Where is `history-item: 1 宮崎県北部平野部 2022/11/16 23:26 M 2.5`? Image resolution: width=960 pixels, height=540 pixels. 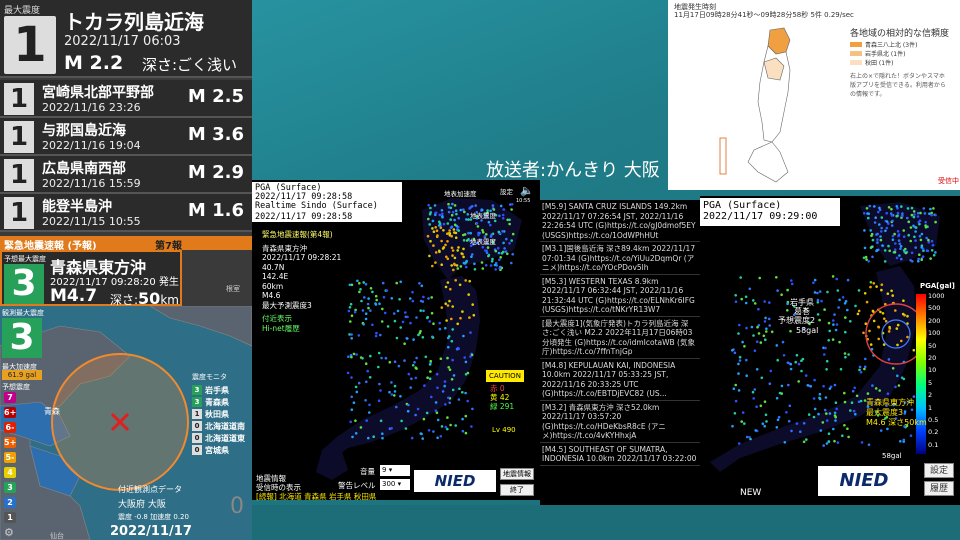
history-item: 1 宮崎県北部平野部 2022/11/16 23:26 M 2.5 is located at coordinates (126, 99).